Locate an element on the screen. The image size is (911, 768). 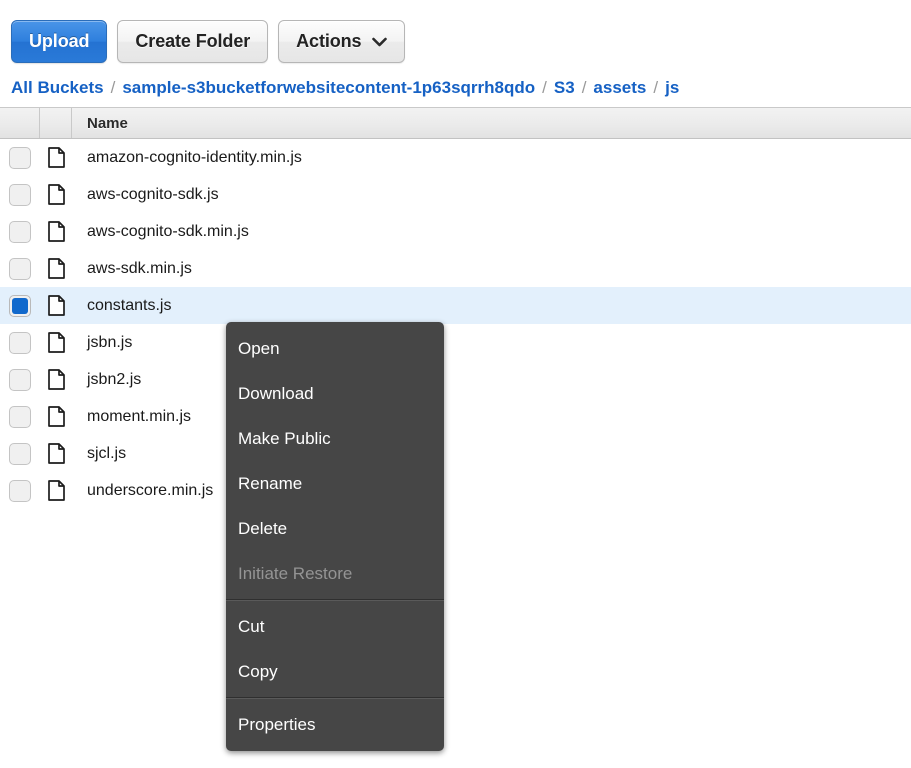
toolbar: Upload Create Folder Actions is located at coordinates (455, 36).